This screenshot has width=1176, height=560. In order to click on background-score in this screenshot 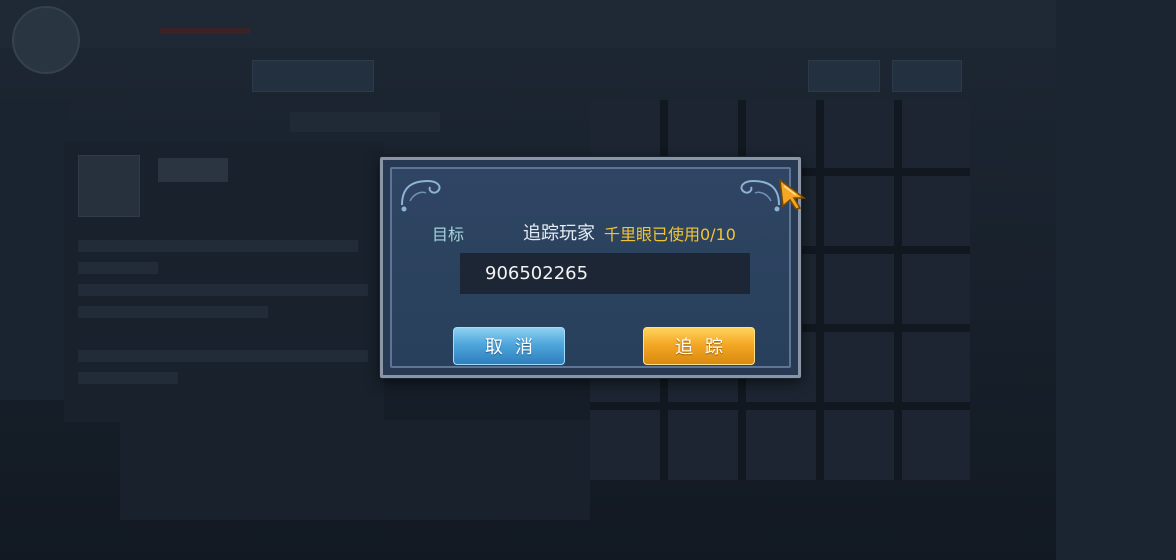, I will do `click(365, 122)`.